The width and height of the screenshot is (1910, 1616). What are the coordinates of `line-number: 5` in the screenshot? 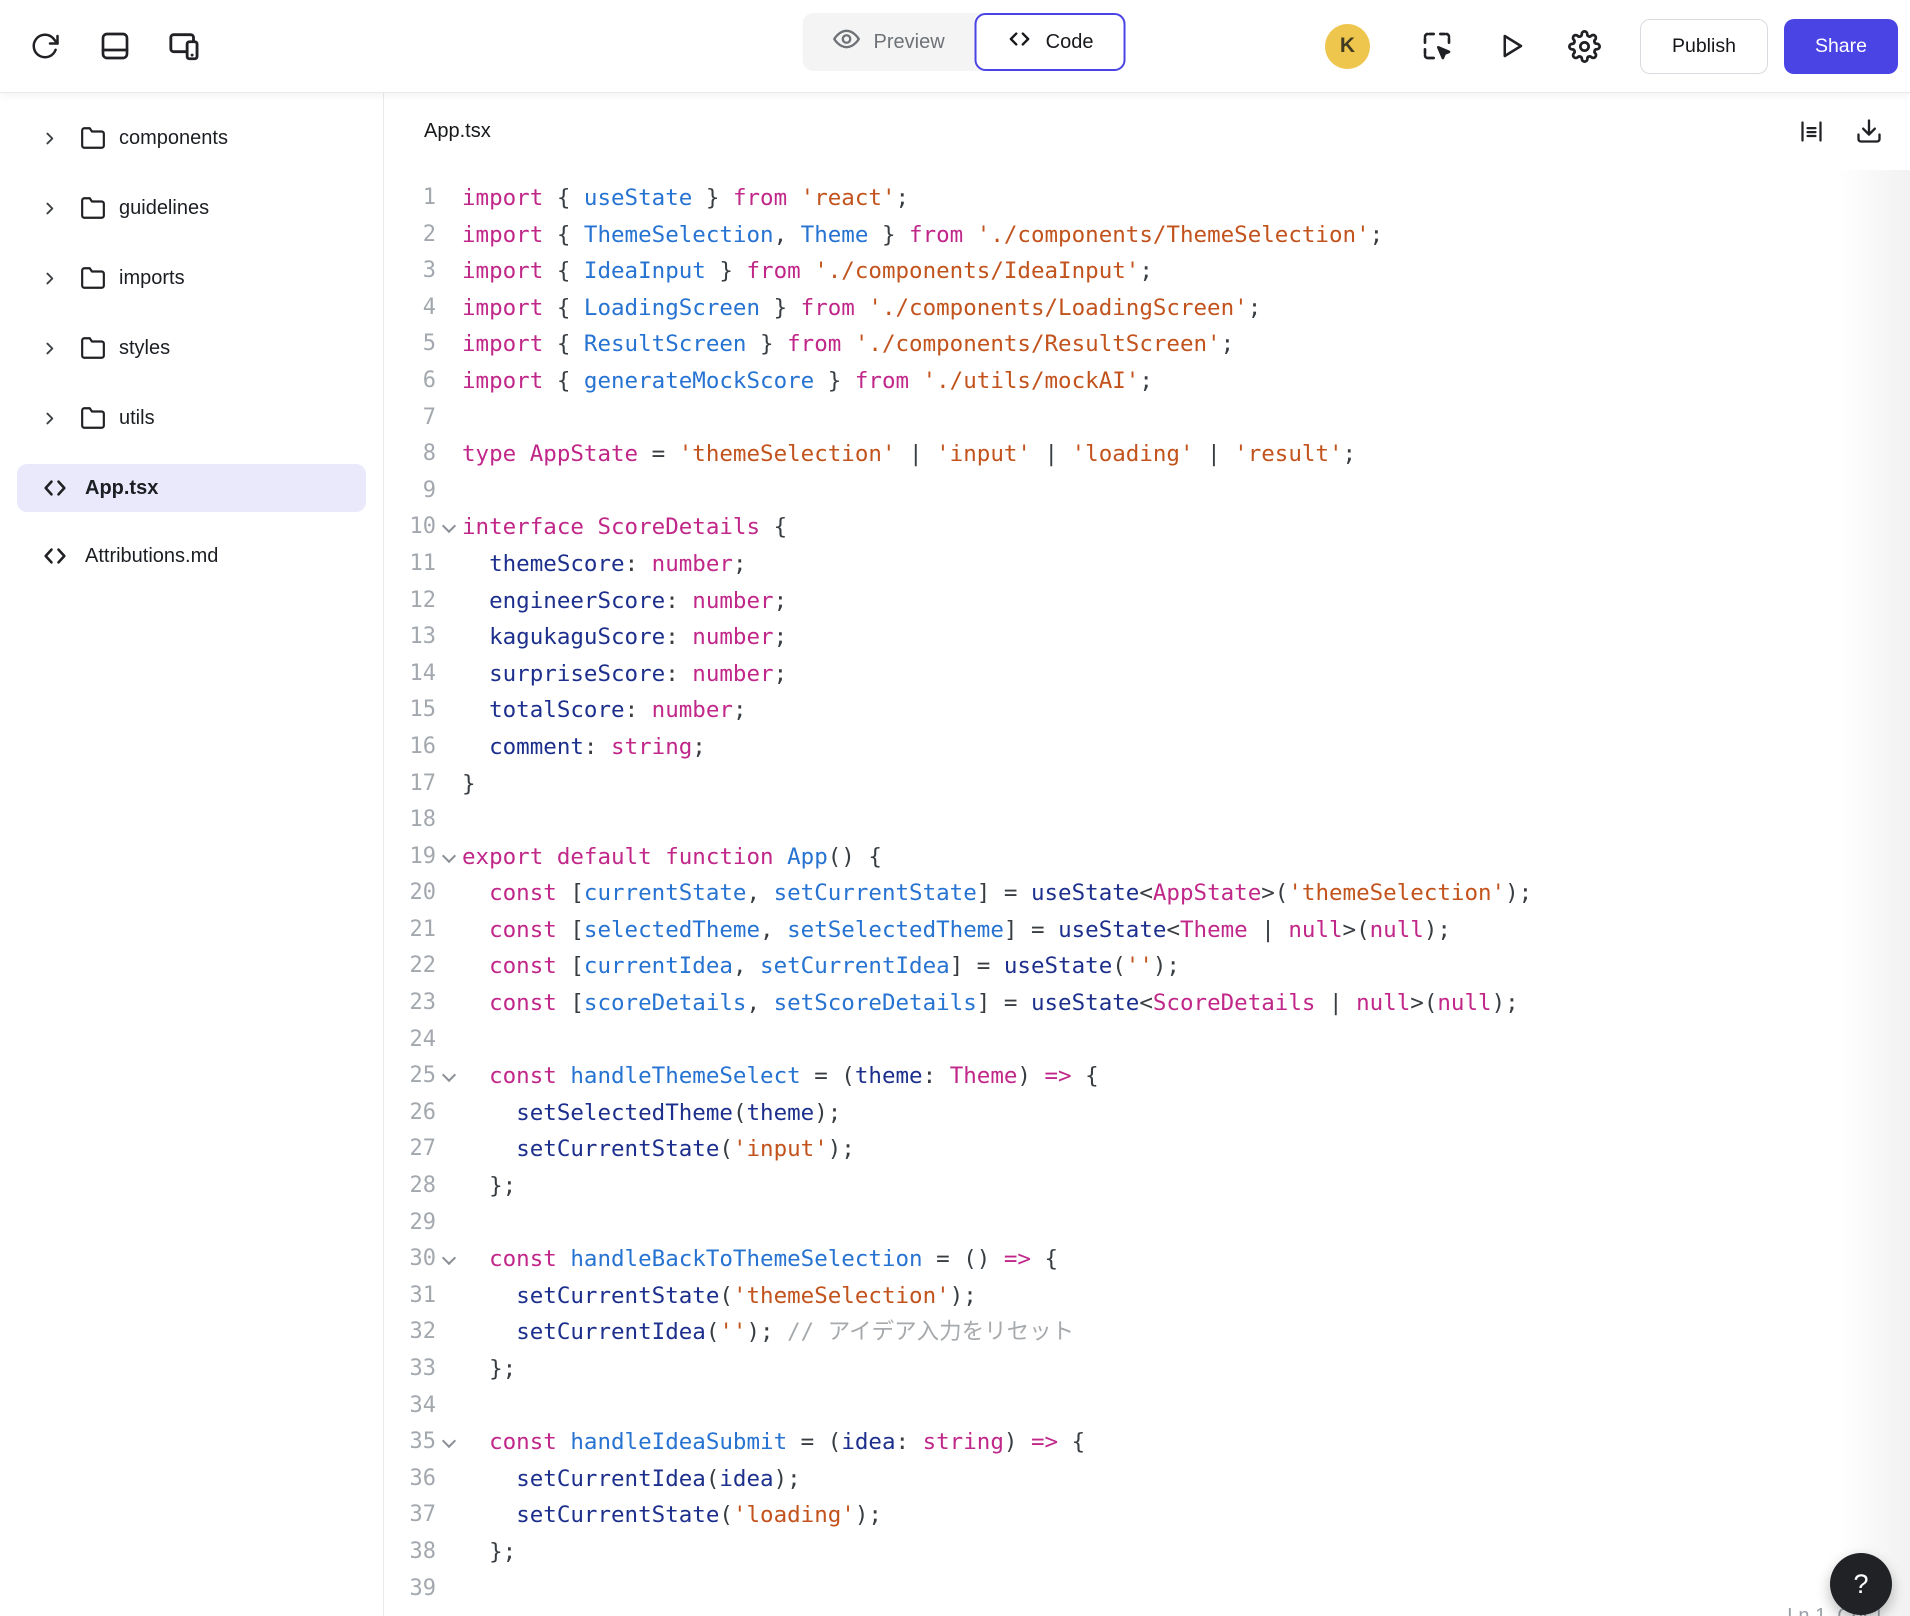 It's located at (429, 344).